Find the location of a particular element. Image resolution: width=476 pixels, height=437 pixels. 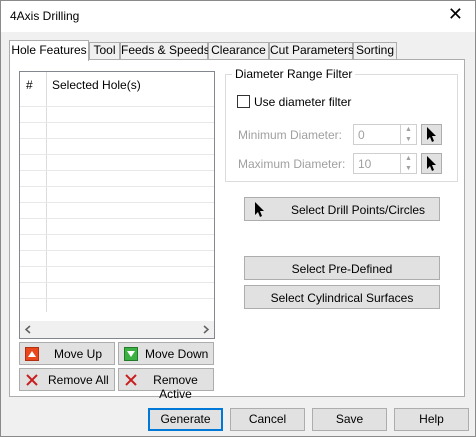

select-drill-points-button: Select Drill Points/Circles is located at coordinates (342, 209).